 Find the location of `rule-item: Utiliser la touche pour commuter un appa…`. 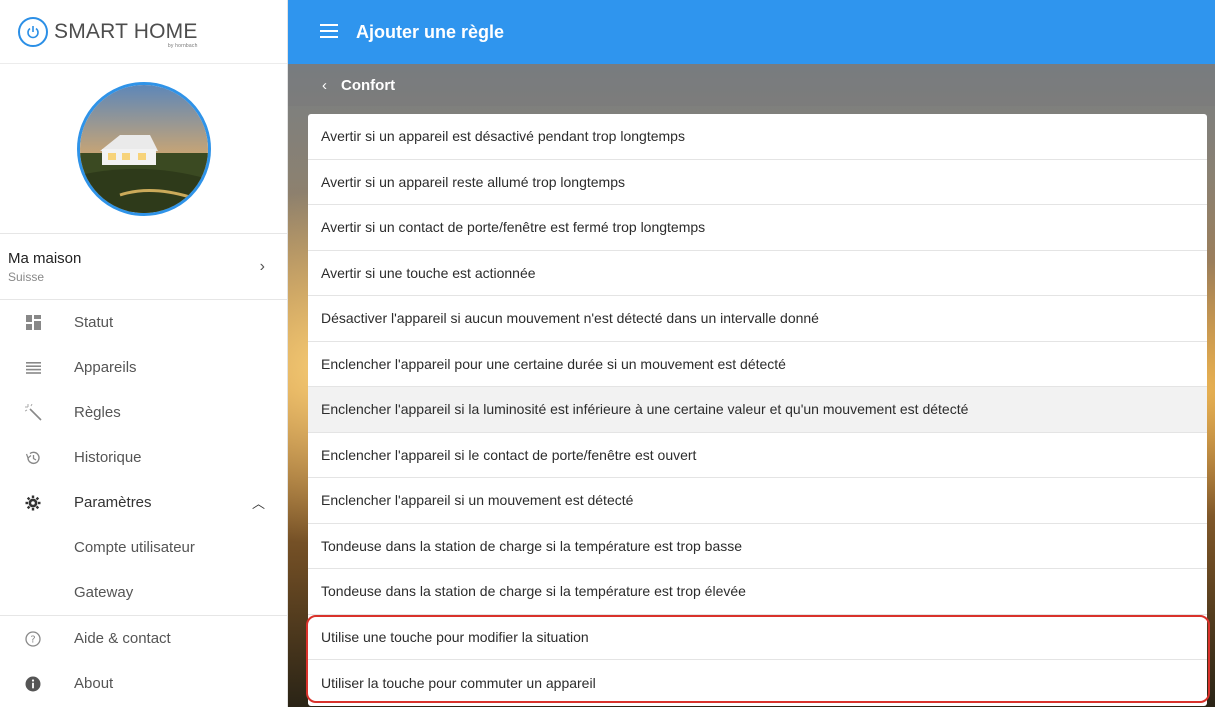

rule-item: Utiliser la touche pour commuter un appa… is located at coordinates (757, 683).